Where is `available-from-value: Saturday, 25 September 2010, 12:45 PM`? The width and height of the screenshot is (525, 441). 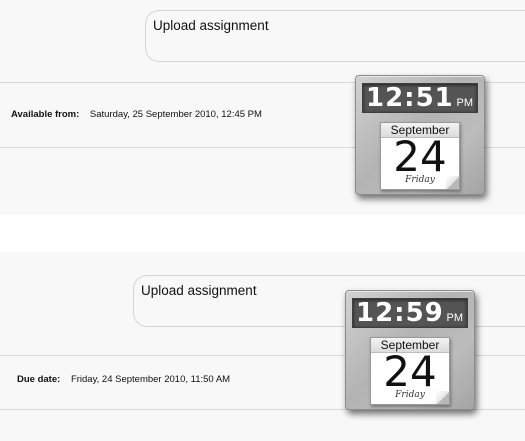 available-from-value: Saturday, 25 September 2010, 12:45 PM is located at coordinates (175, 114).